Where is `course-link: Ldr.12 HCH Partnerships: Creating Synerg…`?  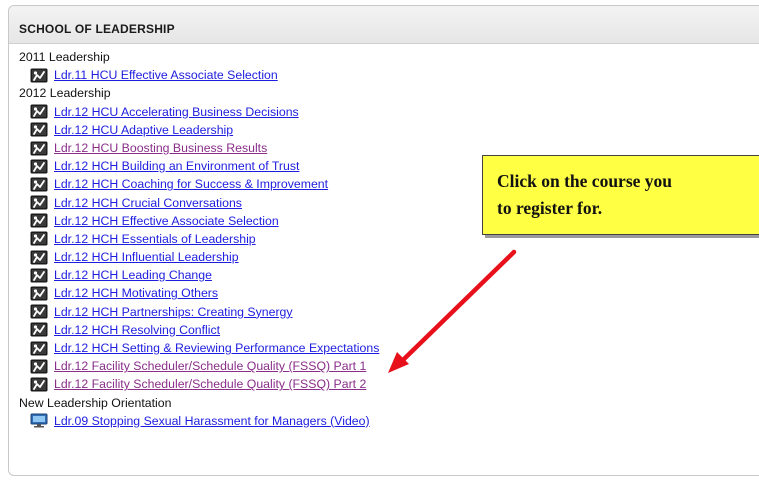 course-link: Ldr.12 HCH Partnerships: Creating Synerg… is located at coordinates (173, 312).